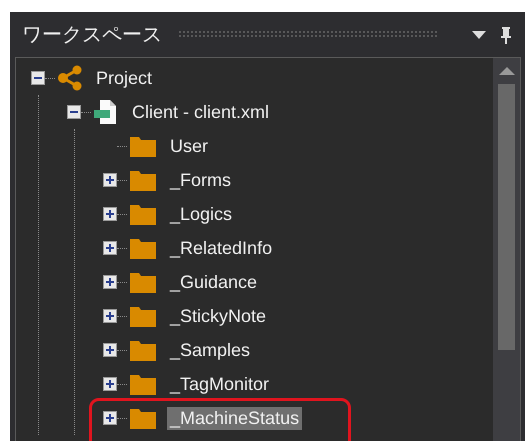  Describe the element at coordinates (218, 316) in the screenshot. I see `tree-item-label: _StickyNote` at that location.